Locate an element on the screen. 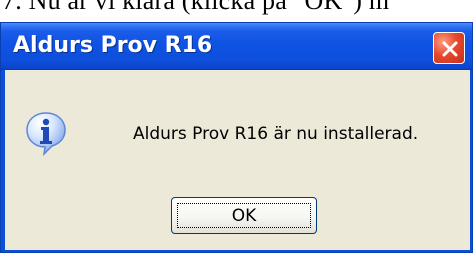  document-background-text-strip: 7. Nu är vi klara (klicka på "OK") m is located at coordinates (236, 12).